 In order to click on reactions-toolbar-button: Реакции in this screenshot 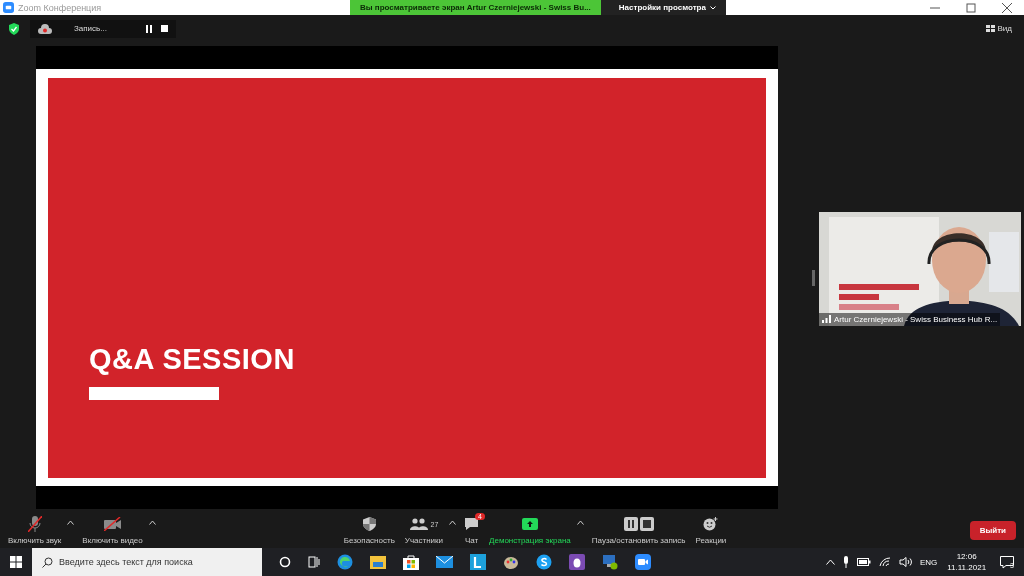, I will do `click(711, 530)`.